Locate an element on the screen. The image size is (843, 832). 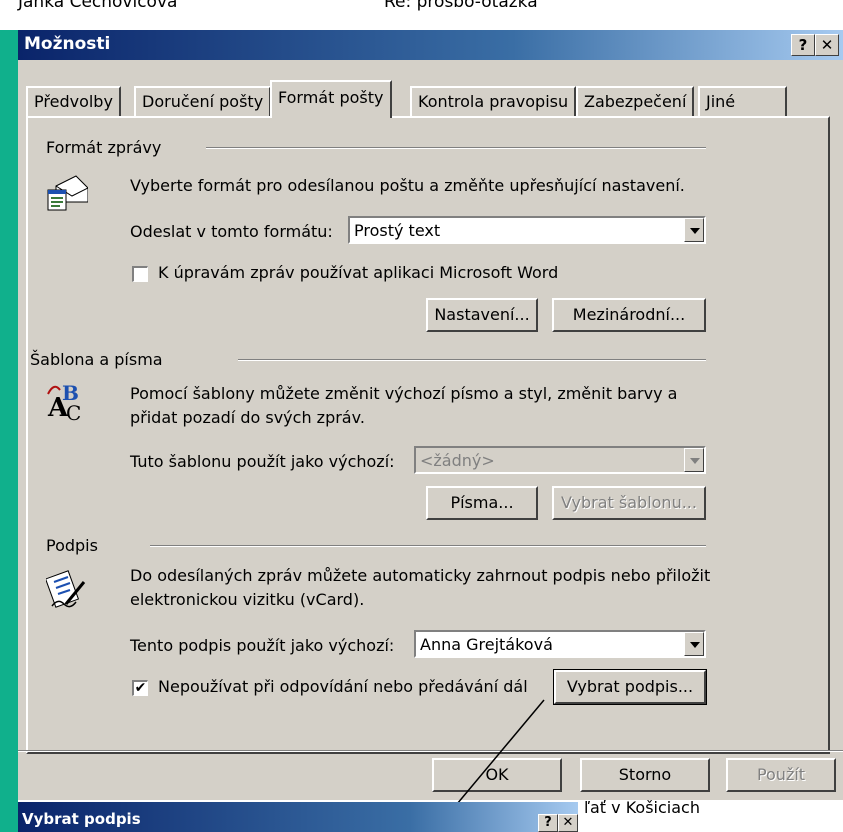
subdialog-title: Vybrat podpis is located at coordinates (81, 819).